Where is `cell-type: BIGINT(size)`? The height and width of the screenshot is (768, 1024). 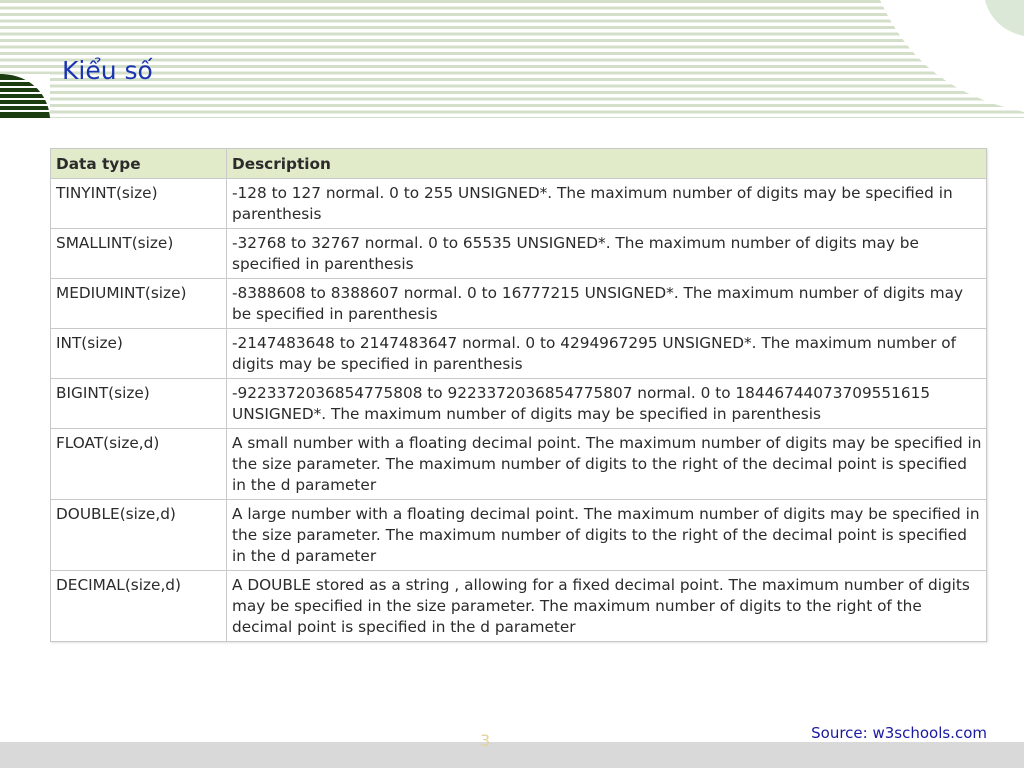
cell-type: BIGINT(size) is located at coordinates (138, 403).